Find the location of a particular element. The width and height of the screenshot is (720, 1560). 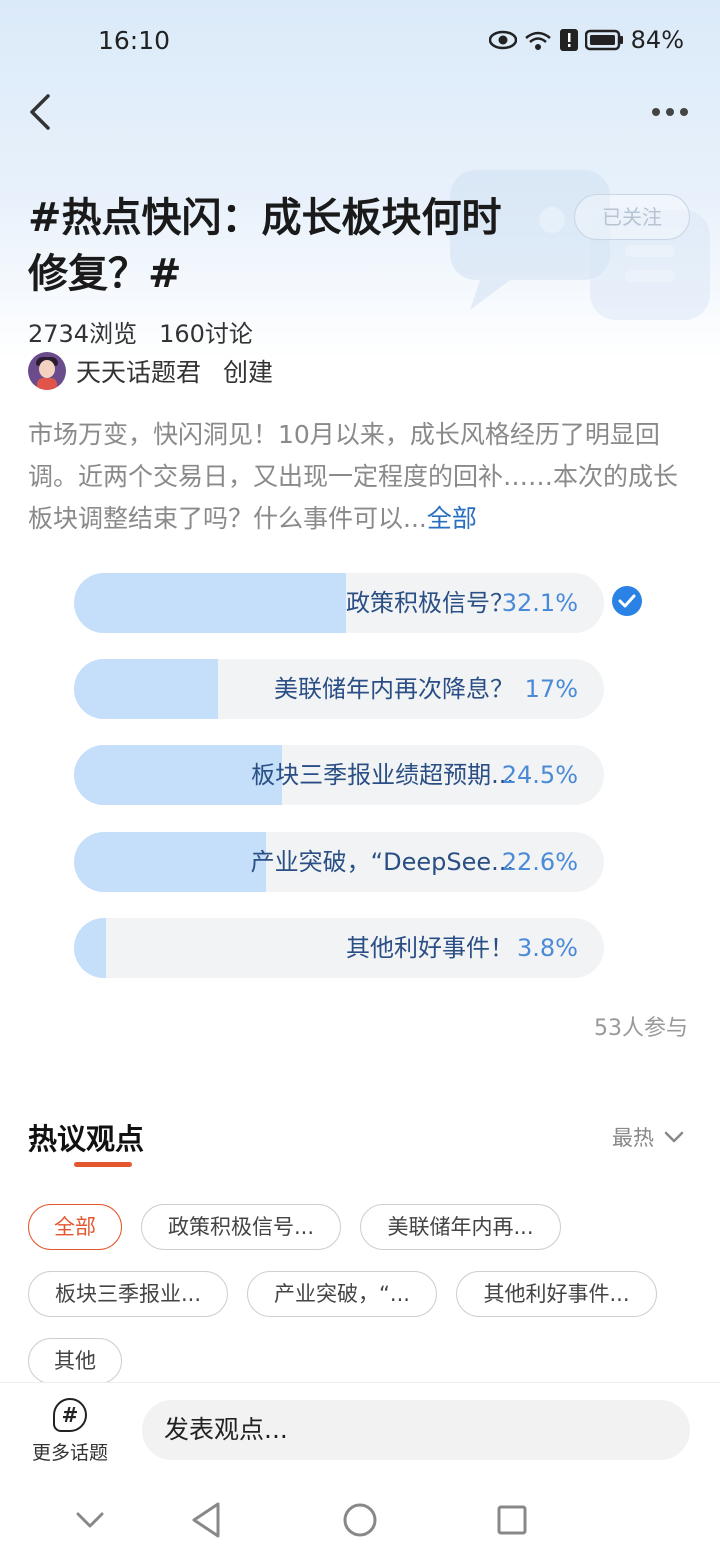

status-time: 16:10 is located at coordinates (134, 40).